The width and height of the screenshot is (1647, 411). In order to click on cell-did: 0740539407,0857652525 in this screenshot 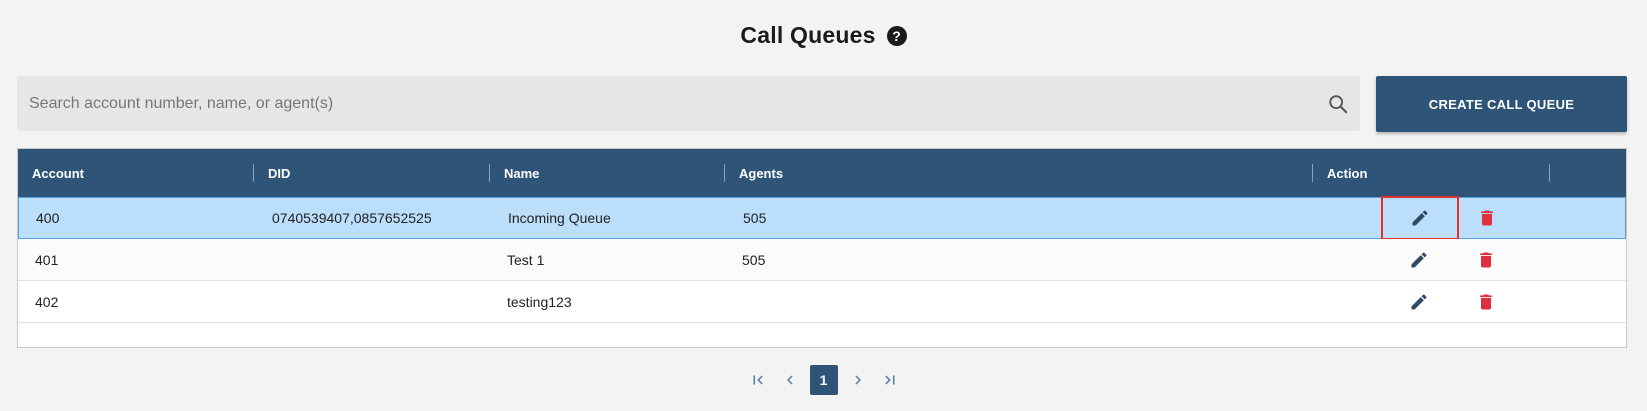, I will do `click(352, 218)`.